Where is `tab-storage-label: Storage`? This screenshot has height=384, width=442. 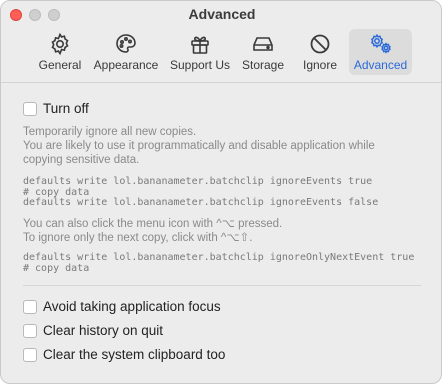
tab-storage-label: Storage is located at coordinates (263, 65).